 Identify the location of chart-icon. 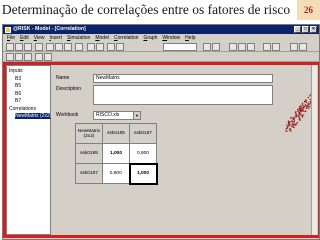
(91, 47).